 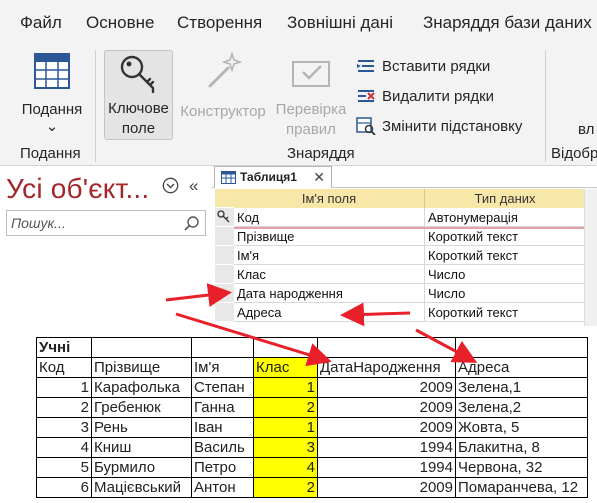 What do you see at coordinates (141, 367) in the screenshot?
I see `header-surname: Прізвище` at bounding box center [141, 367].